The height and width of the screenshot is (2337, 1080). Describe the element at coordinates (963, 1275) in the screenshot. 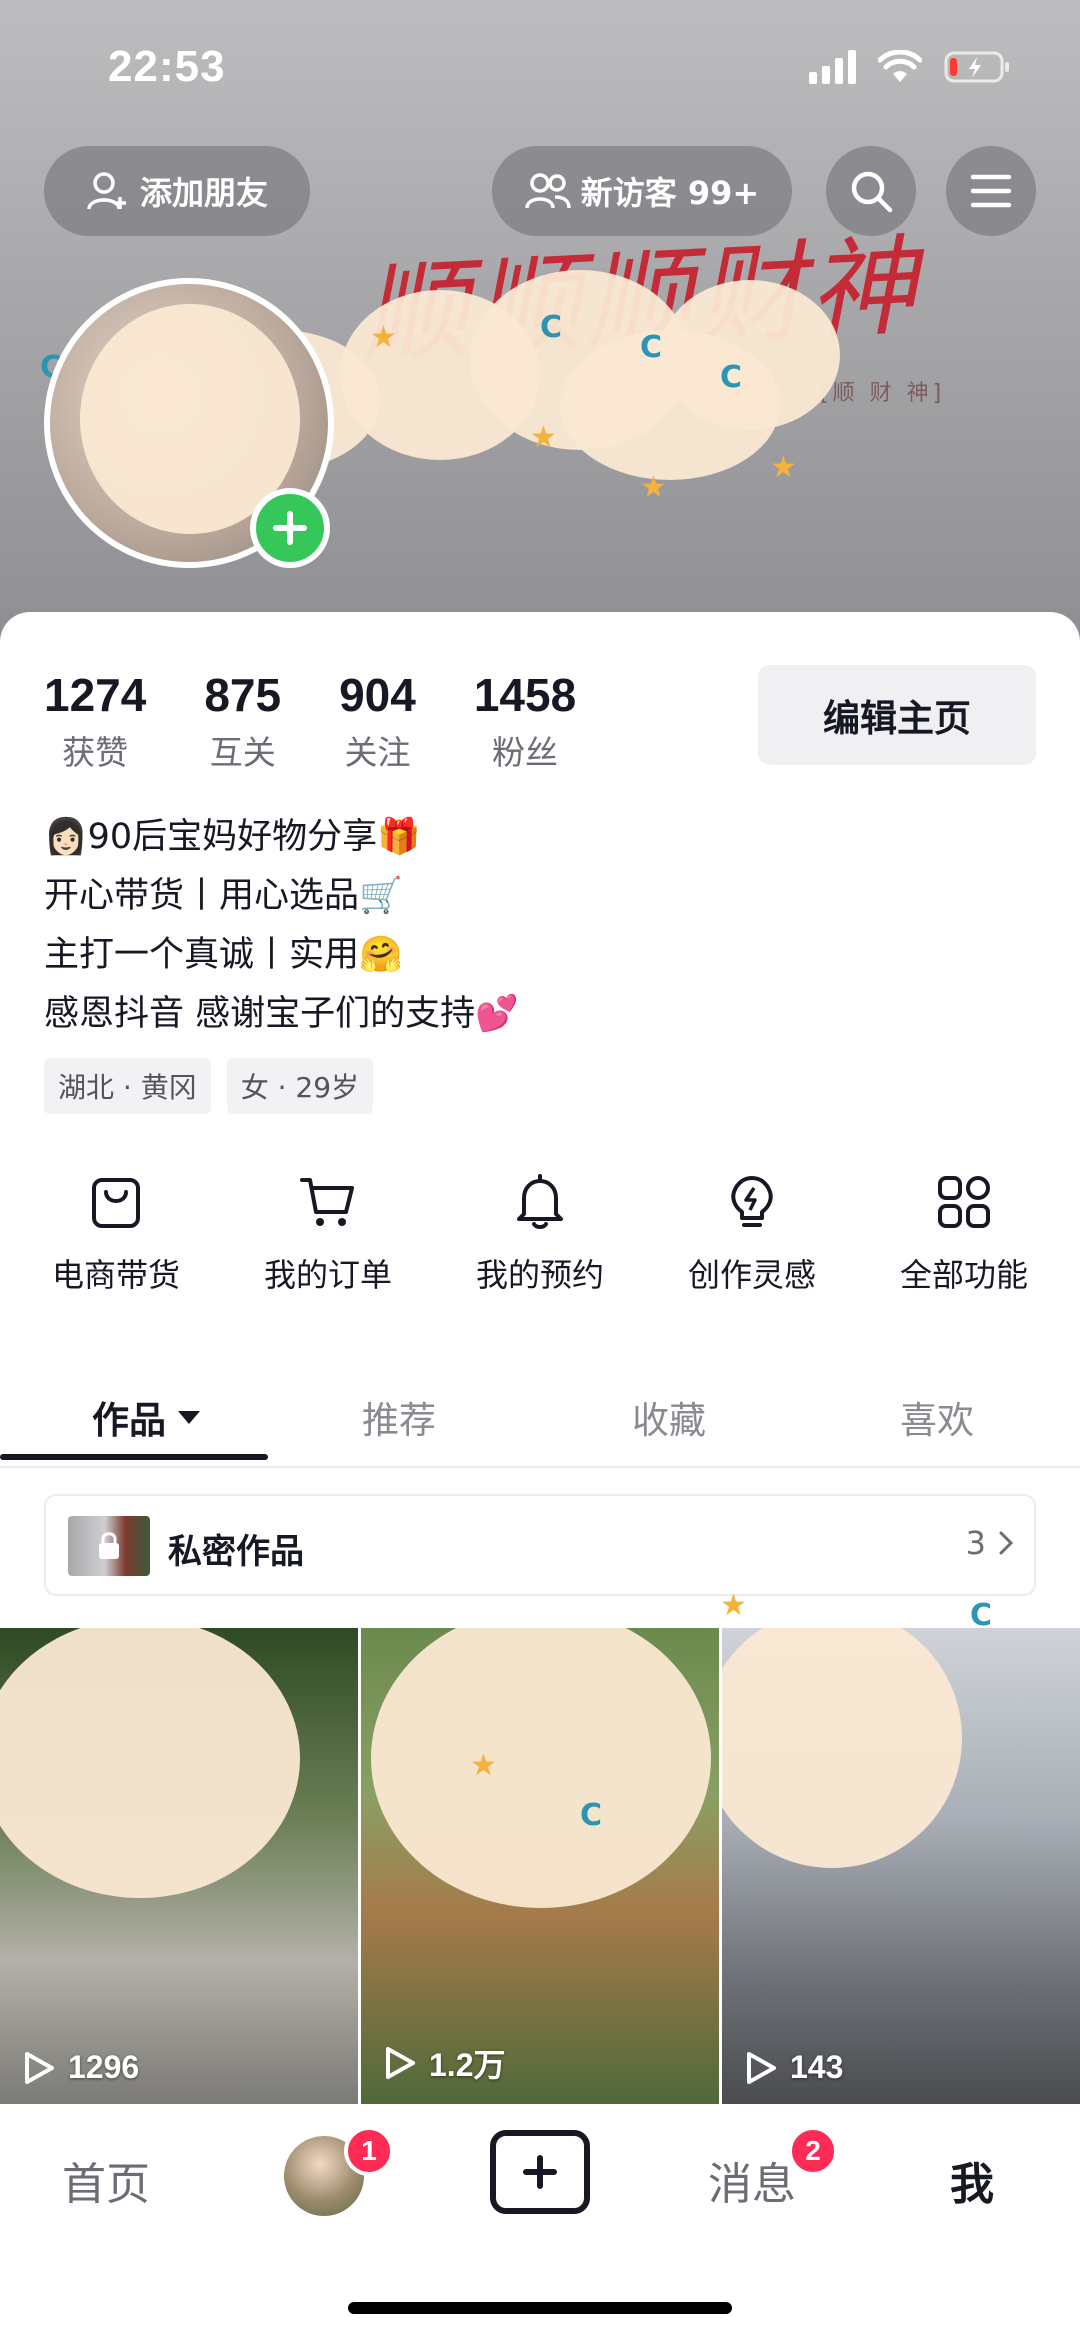

I see `feature-label: 全部功能` at that location.